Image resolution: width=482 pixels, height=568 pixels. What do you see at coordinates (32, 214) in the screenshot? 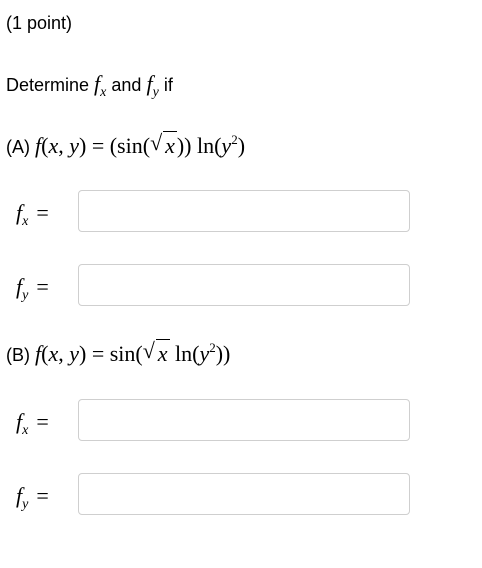
I see `part-a-fx-label: fx =` at bounding box center [32, 214].